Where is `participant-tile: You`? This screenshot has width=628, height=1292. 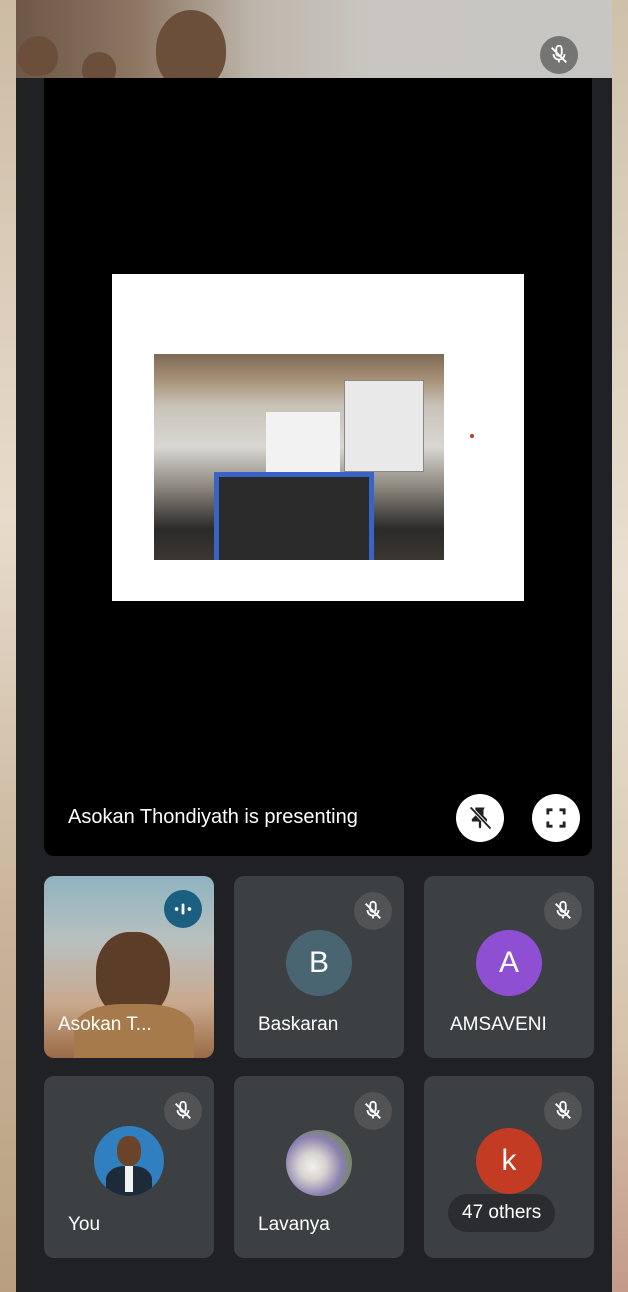
participant-tile: You is located at coordinates (129, 1167).